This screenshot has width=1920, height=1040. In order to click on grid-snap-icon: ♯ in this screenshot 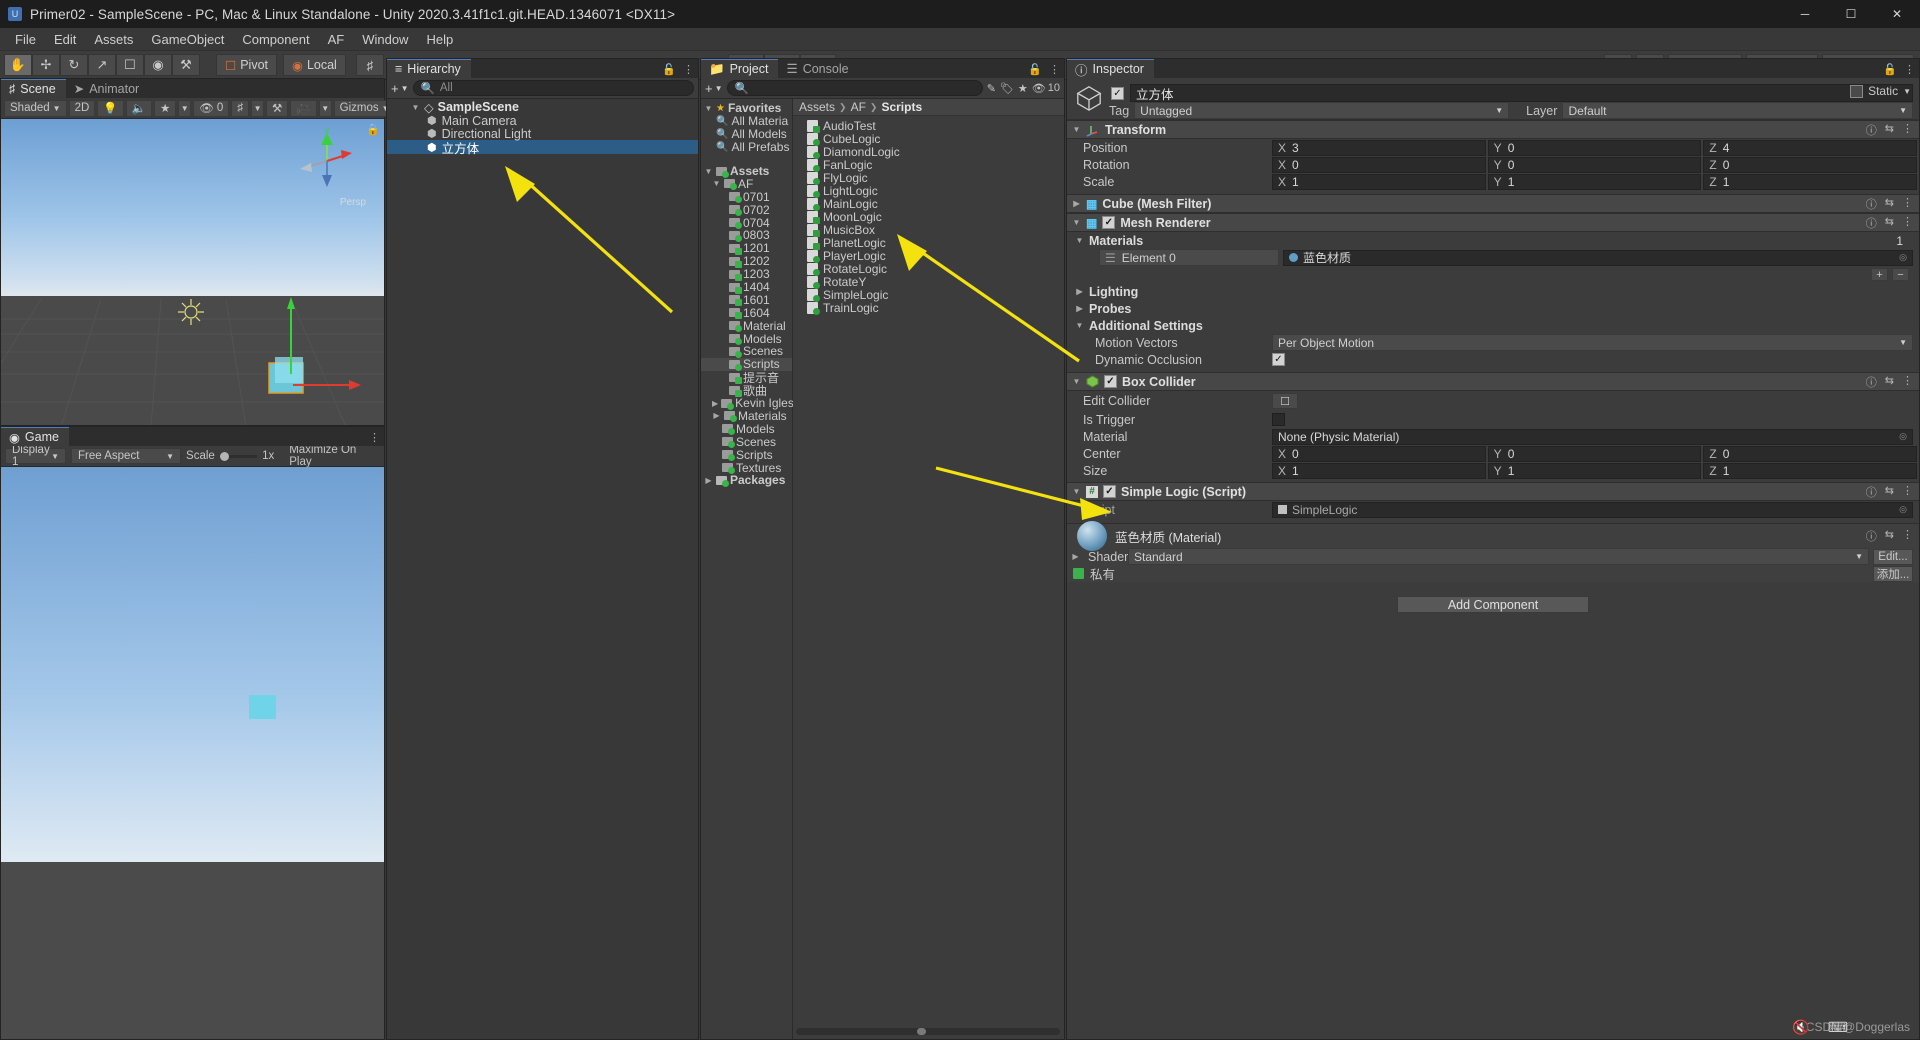, I will do `click(369, 65)`.